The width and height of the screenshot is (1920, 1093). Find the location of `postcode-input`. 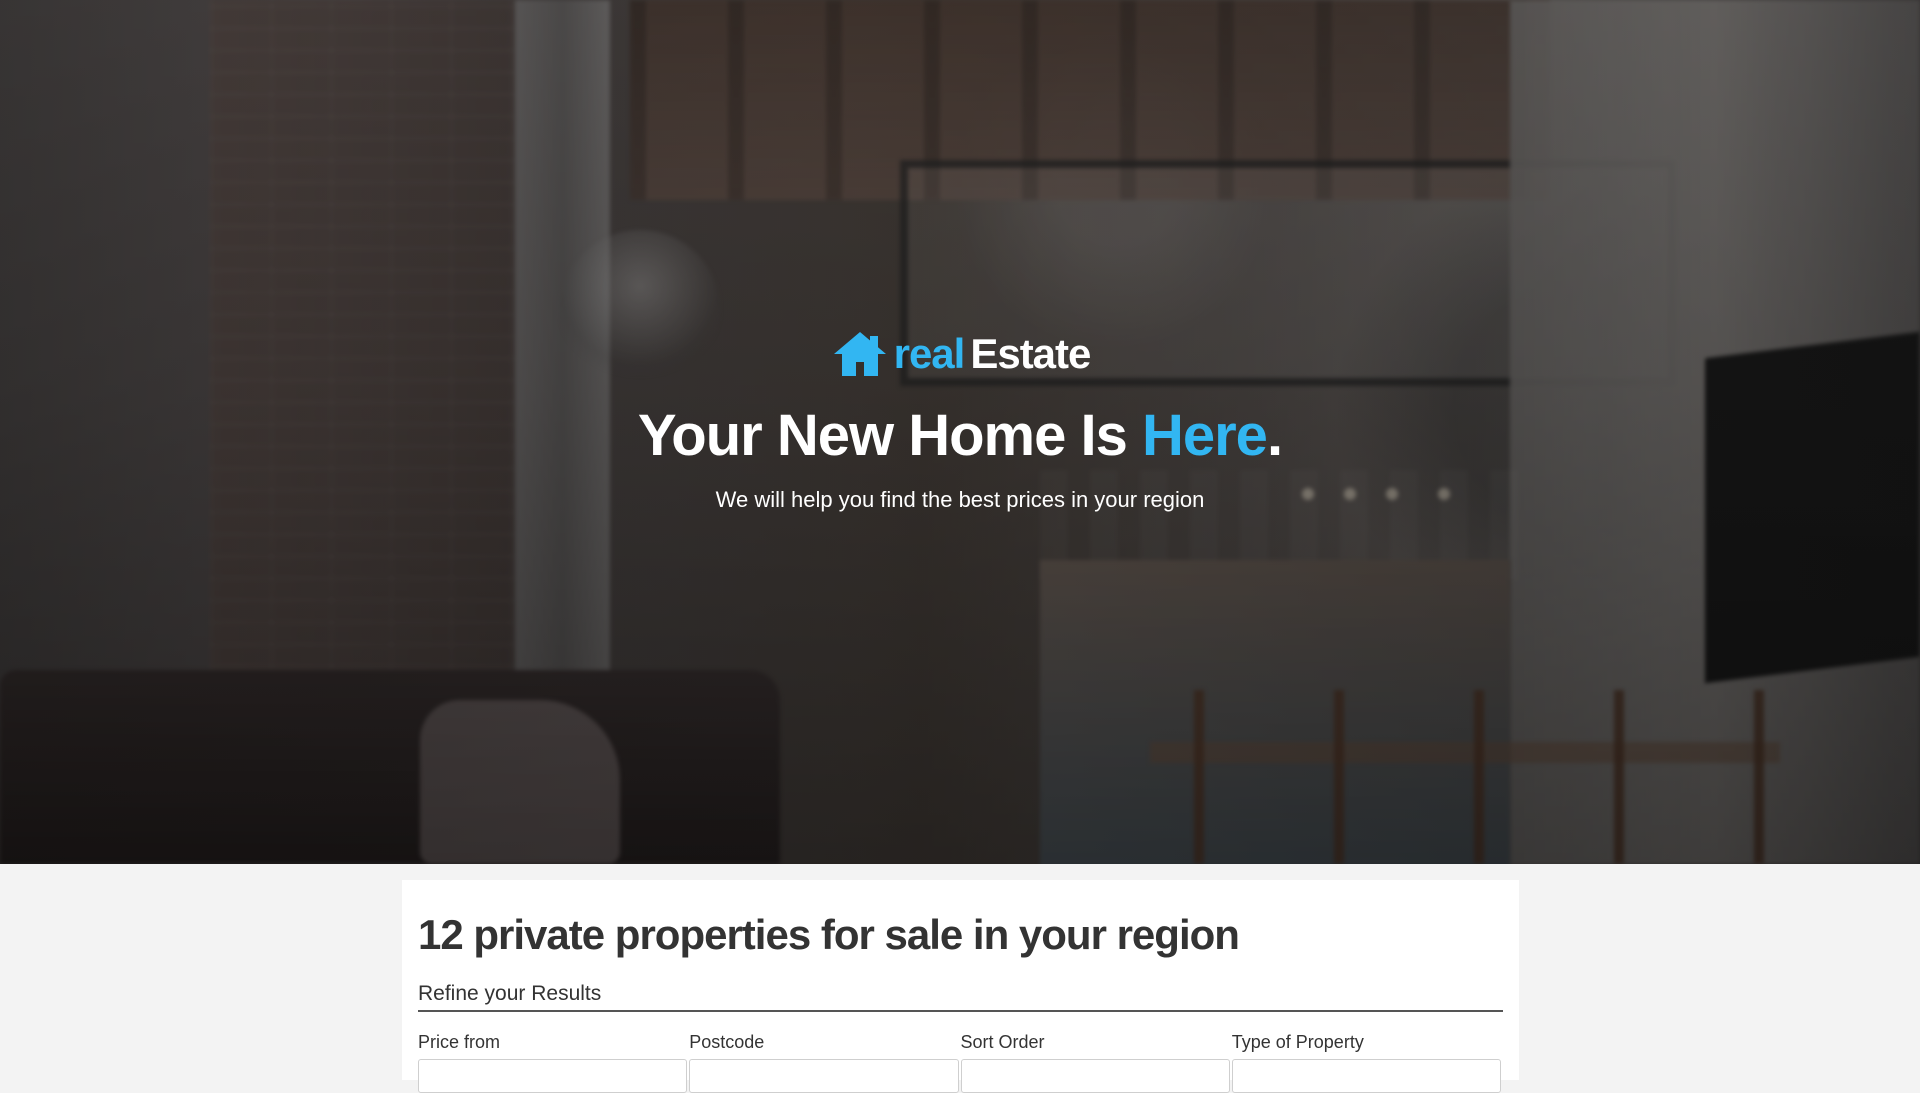

postcode-input is located at coordinates (824, 1076).